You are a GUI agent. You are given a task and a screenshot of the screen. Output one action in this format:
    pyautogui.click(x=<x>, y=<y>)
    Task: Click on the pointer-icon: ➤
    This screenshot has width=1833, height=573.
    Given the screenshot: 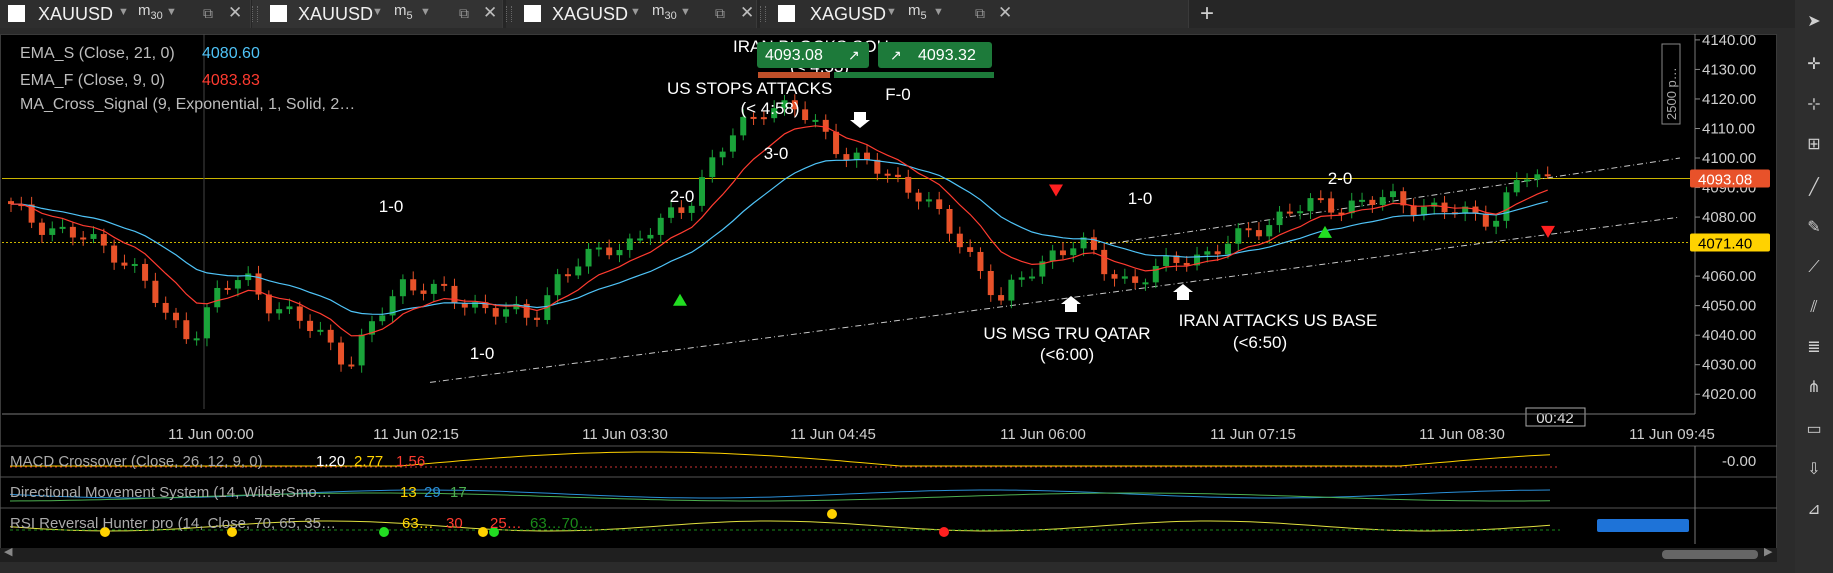 What is the action you would take?
    pyautogui.click(x=1814, y=22)
    